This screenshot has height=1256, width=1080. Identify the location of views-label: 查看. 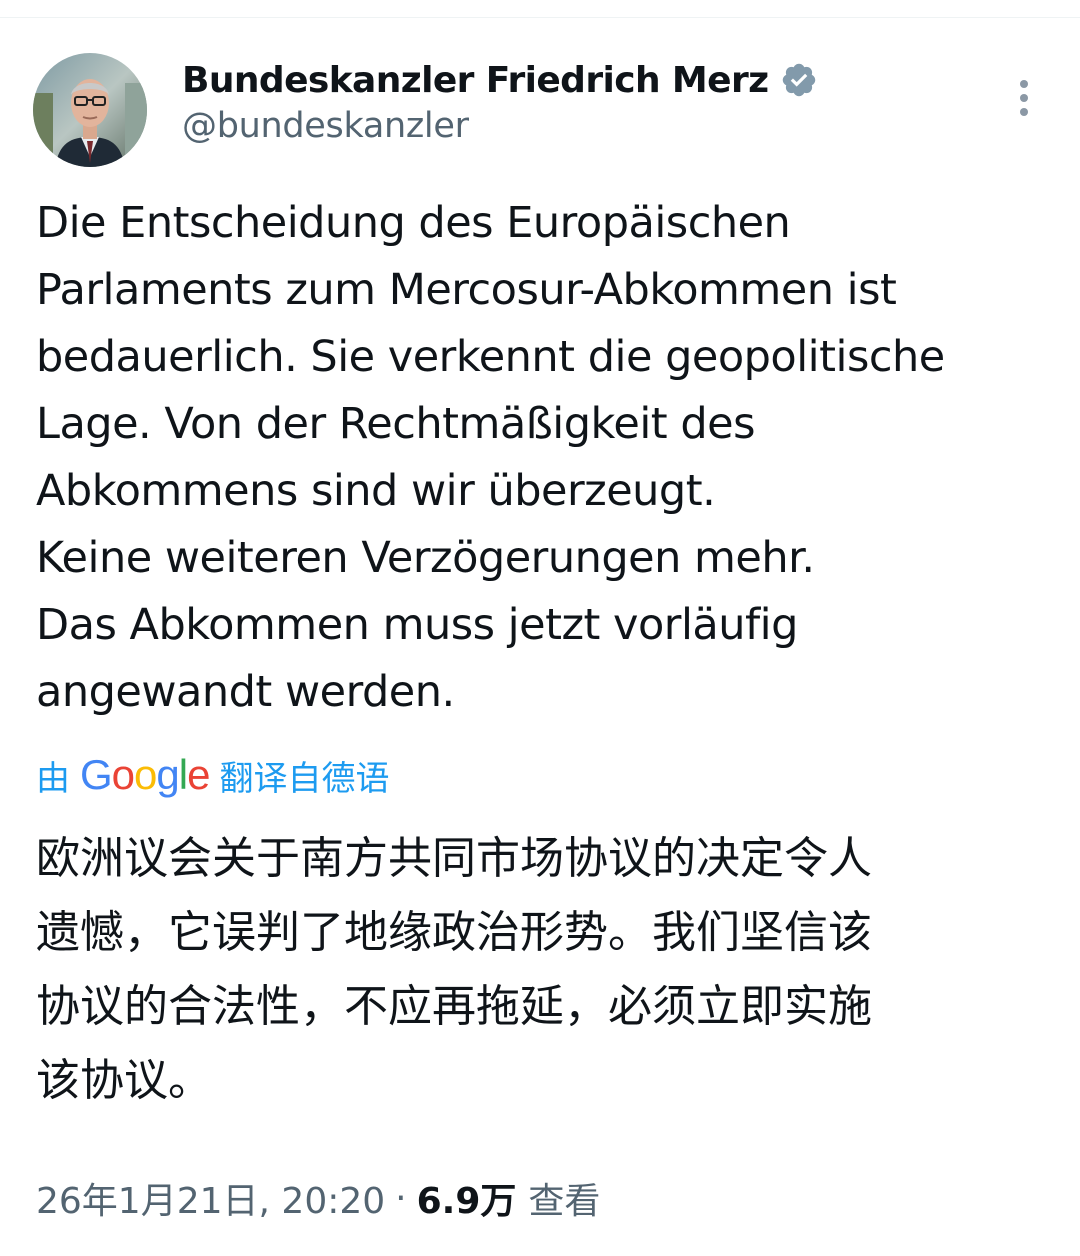
(564, 1201).